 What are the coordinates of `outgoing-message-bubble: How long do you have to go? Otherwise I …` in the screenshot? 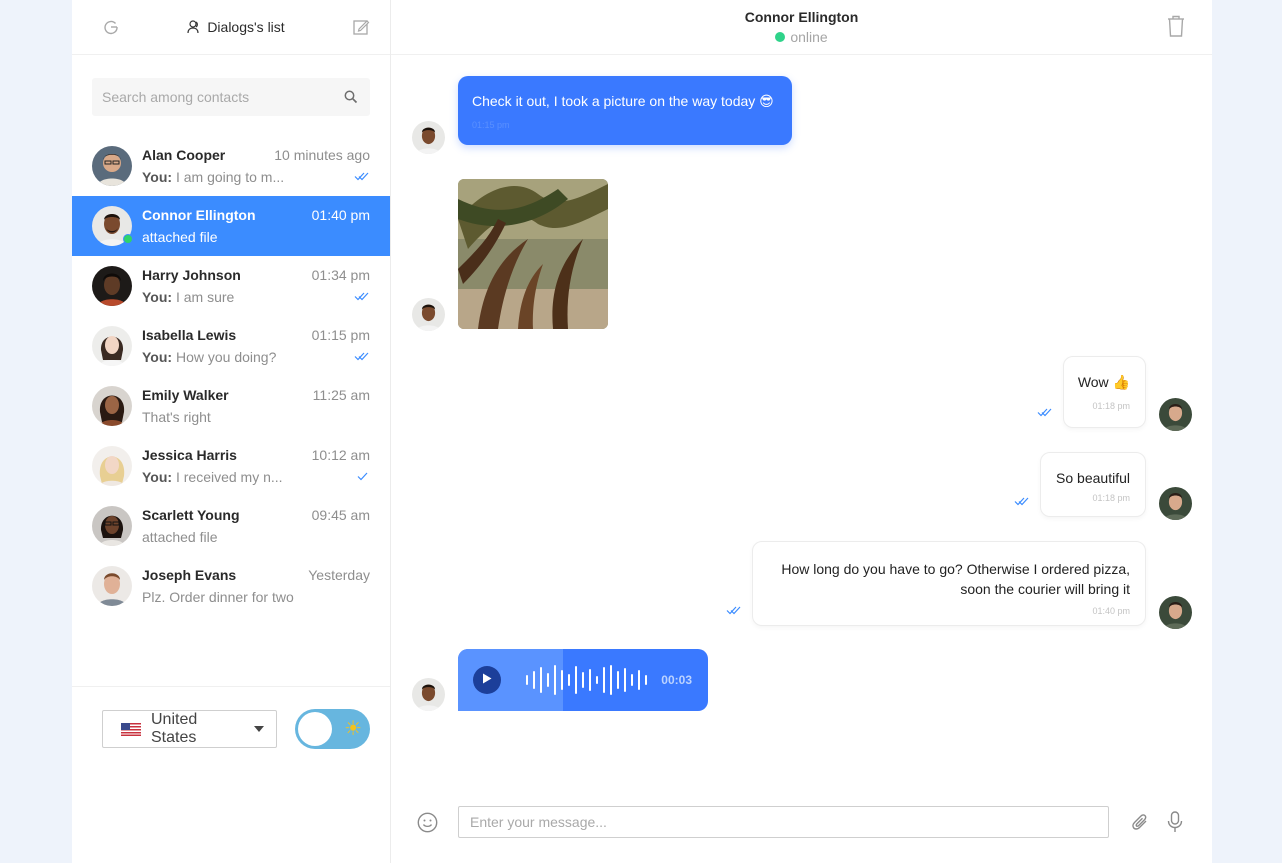 It's located at (949, 583).